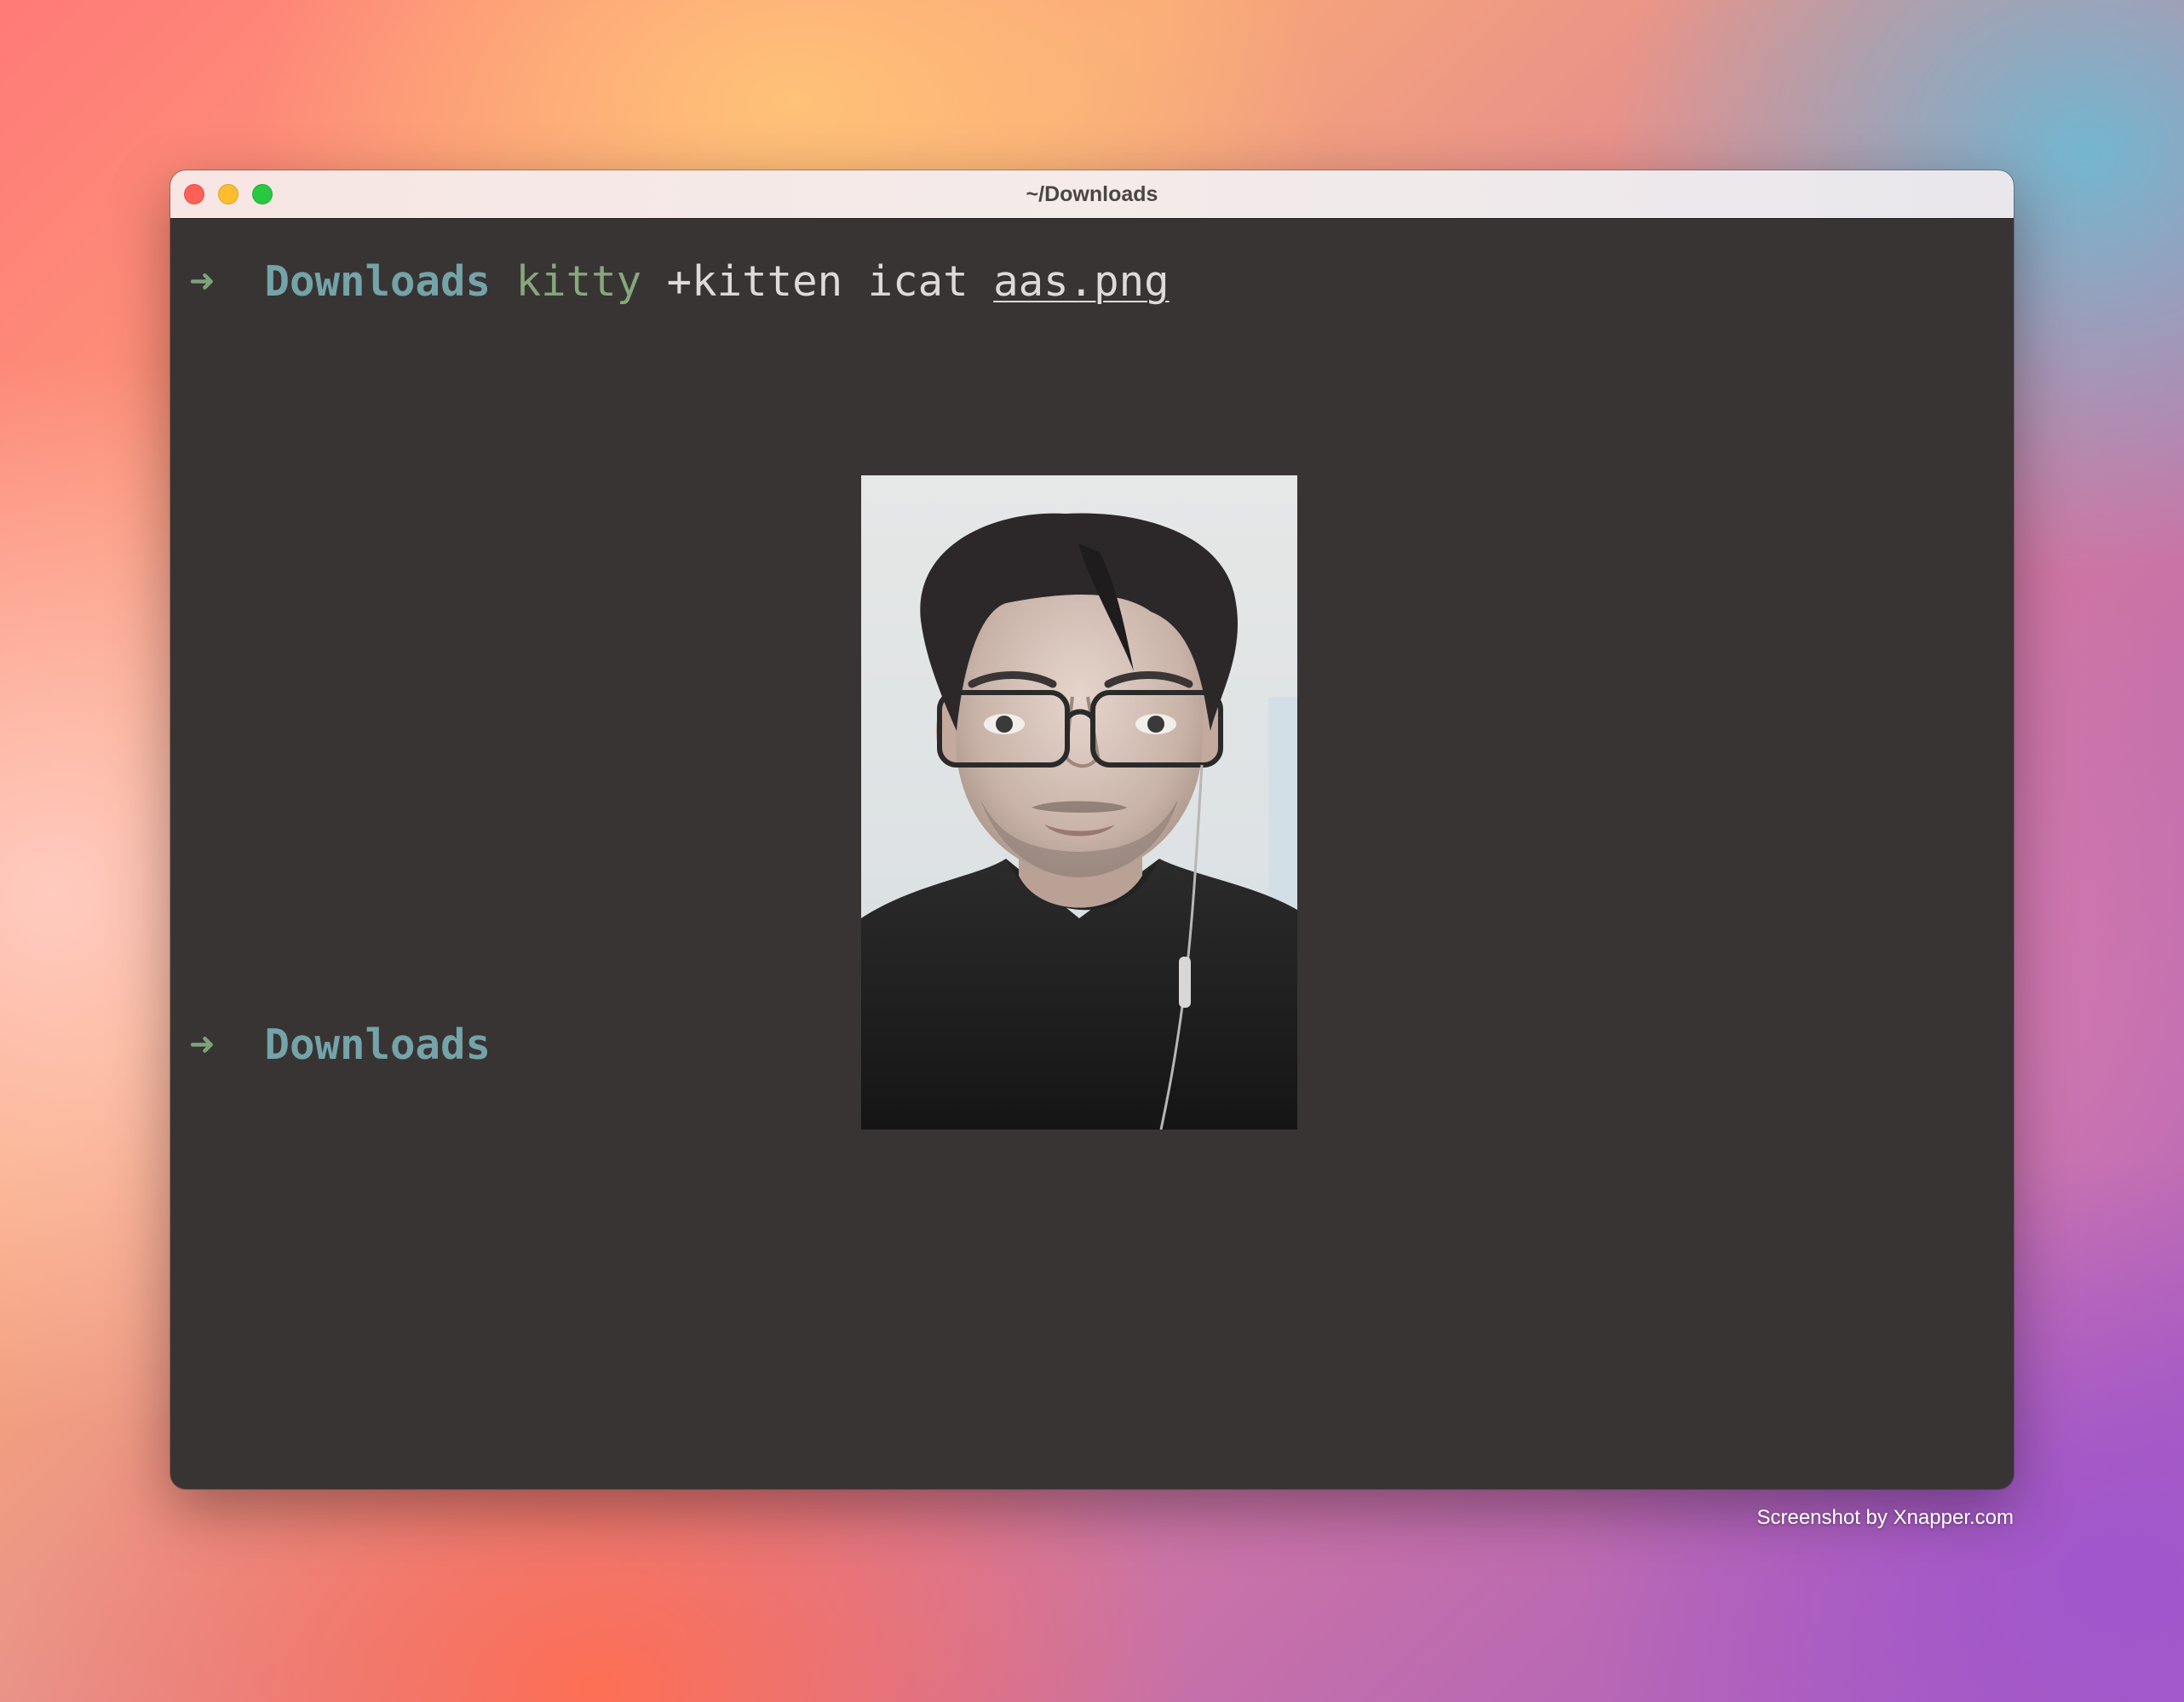  Describe the element at coordinates (817, 281) in the screenshot. I see `command-args: +kitten icat` at that location.